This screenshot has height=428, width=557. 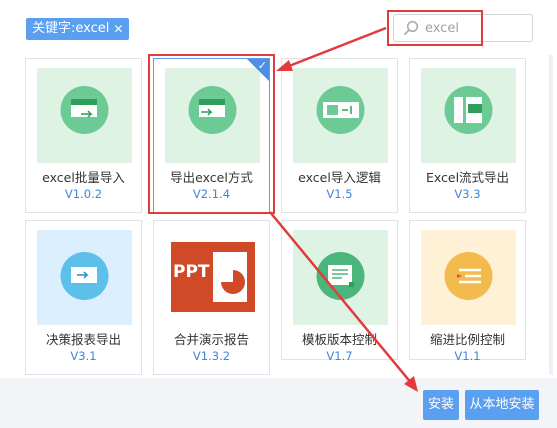 I want to click on plugin-card: 缩进比例控制 V1.1, so click(x=467, y=291).